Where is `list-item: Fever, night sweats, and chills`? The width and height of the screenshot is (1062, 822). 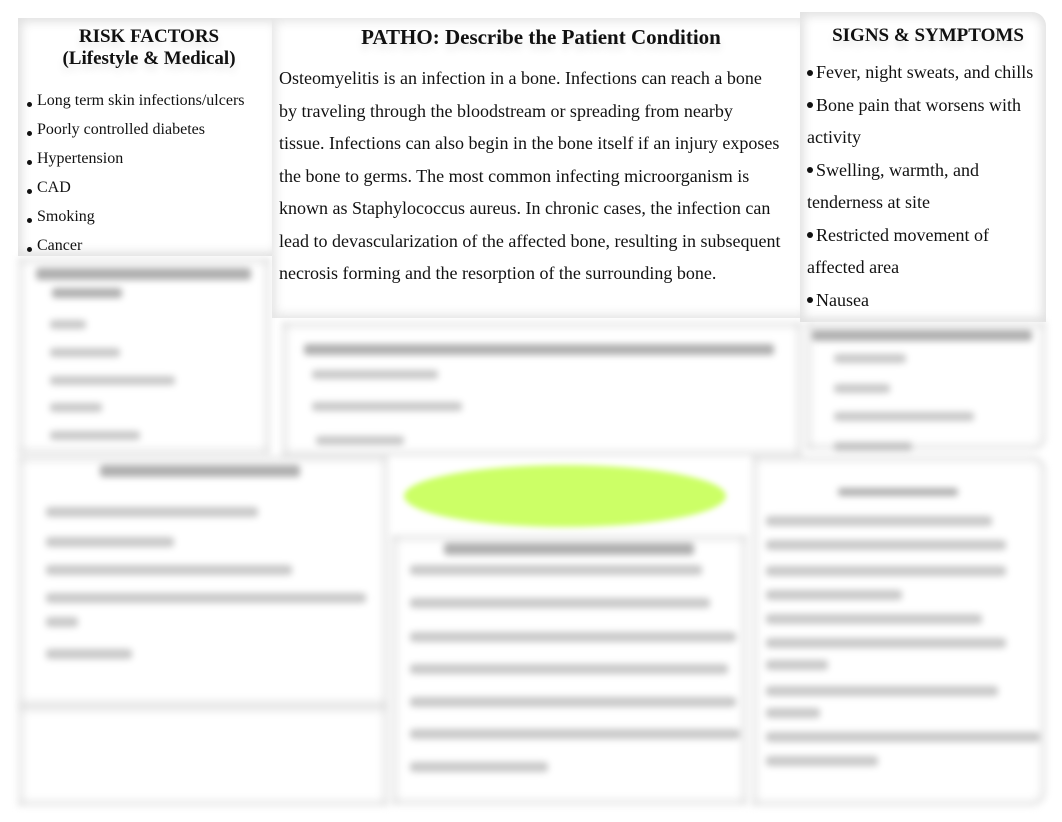 list-item: Fever, night sweats, and chills is located at coordinates (926, 72).